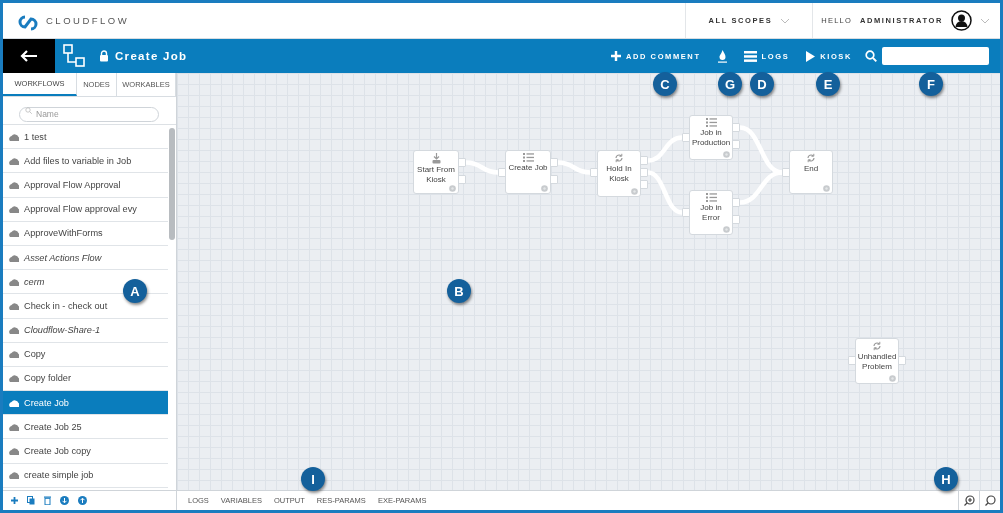  Describe the element at coordinates (89, 114) in the screenshot. I see `search-field: Name` at that location.